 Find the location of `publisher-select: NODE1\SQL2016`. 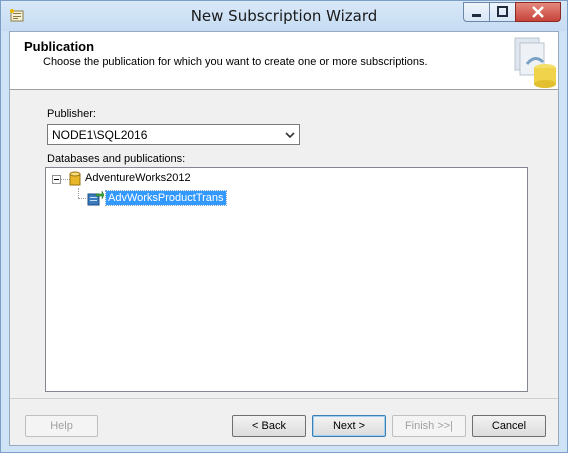

publisher-select: NODE1\SQL2016 is located at coordinates (173, 134).